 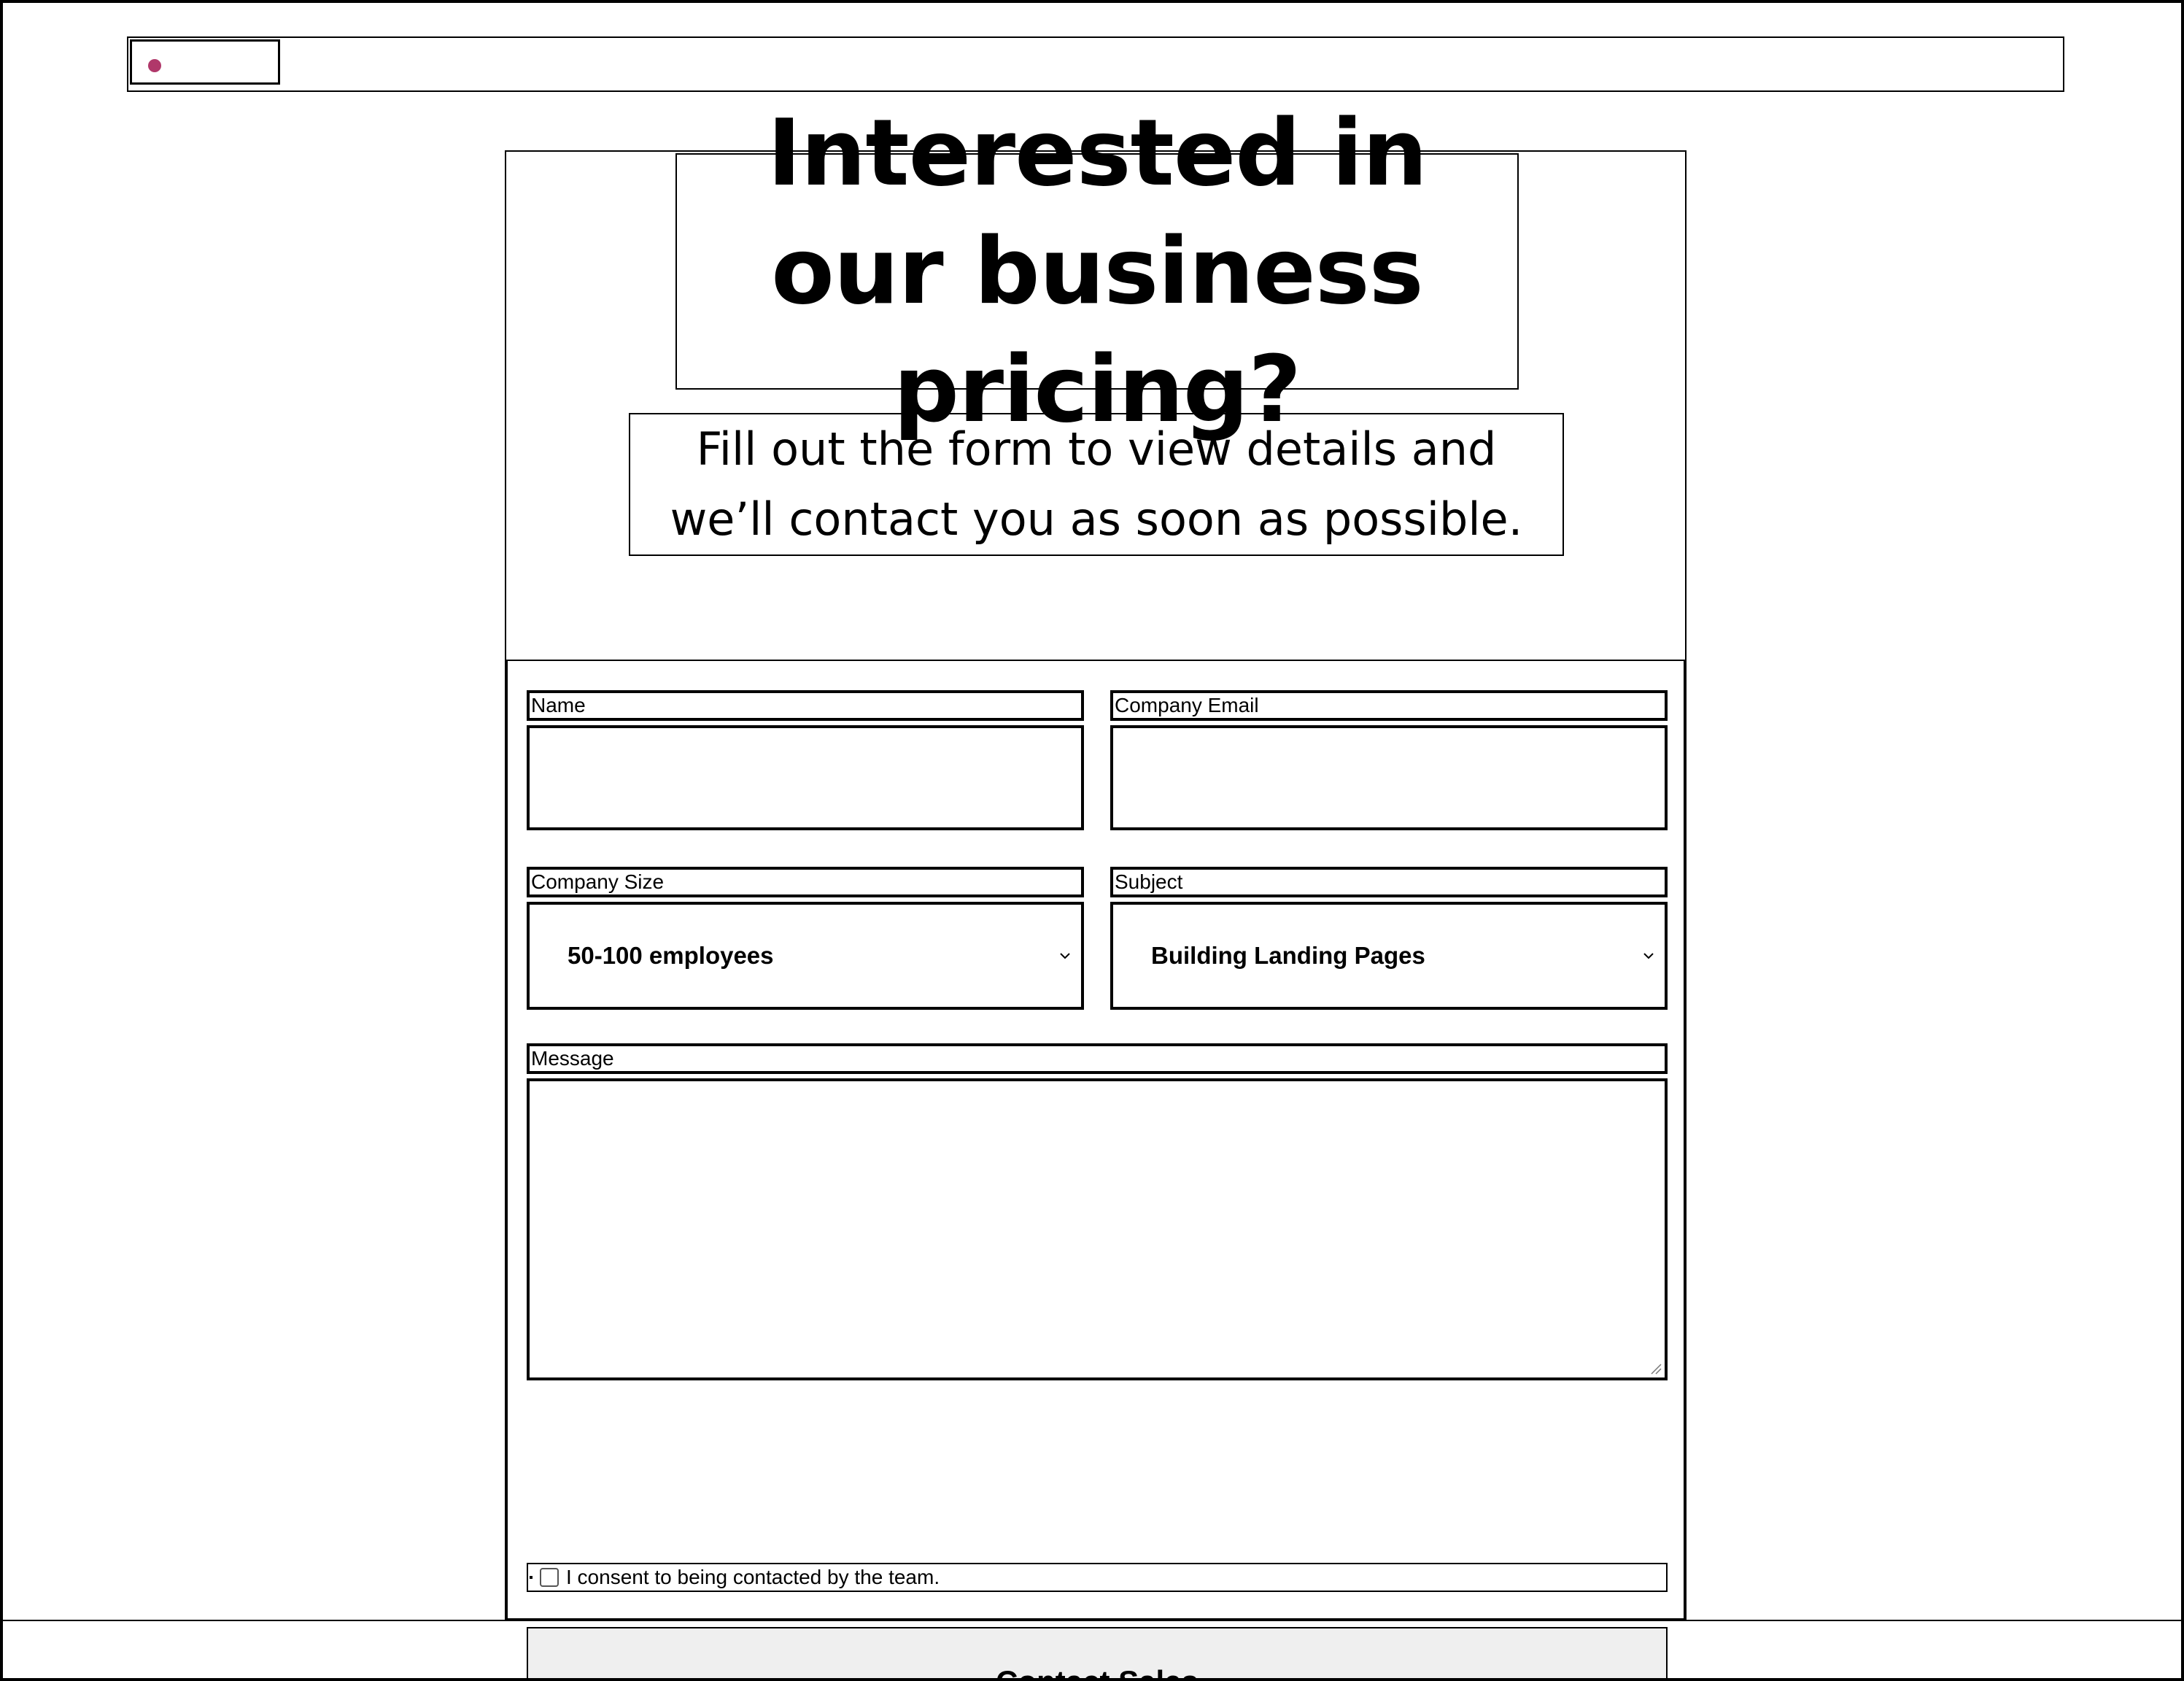 I want to click on company-size-label: Company Size, so click(x=805, y=882).